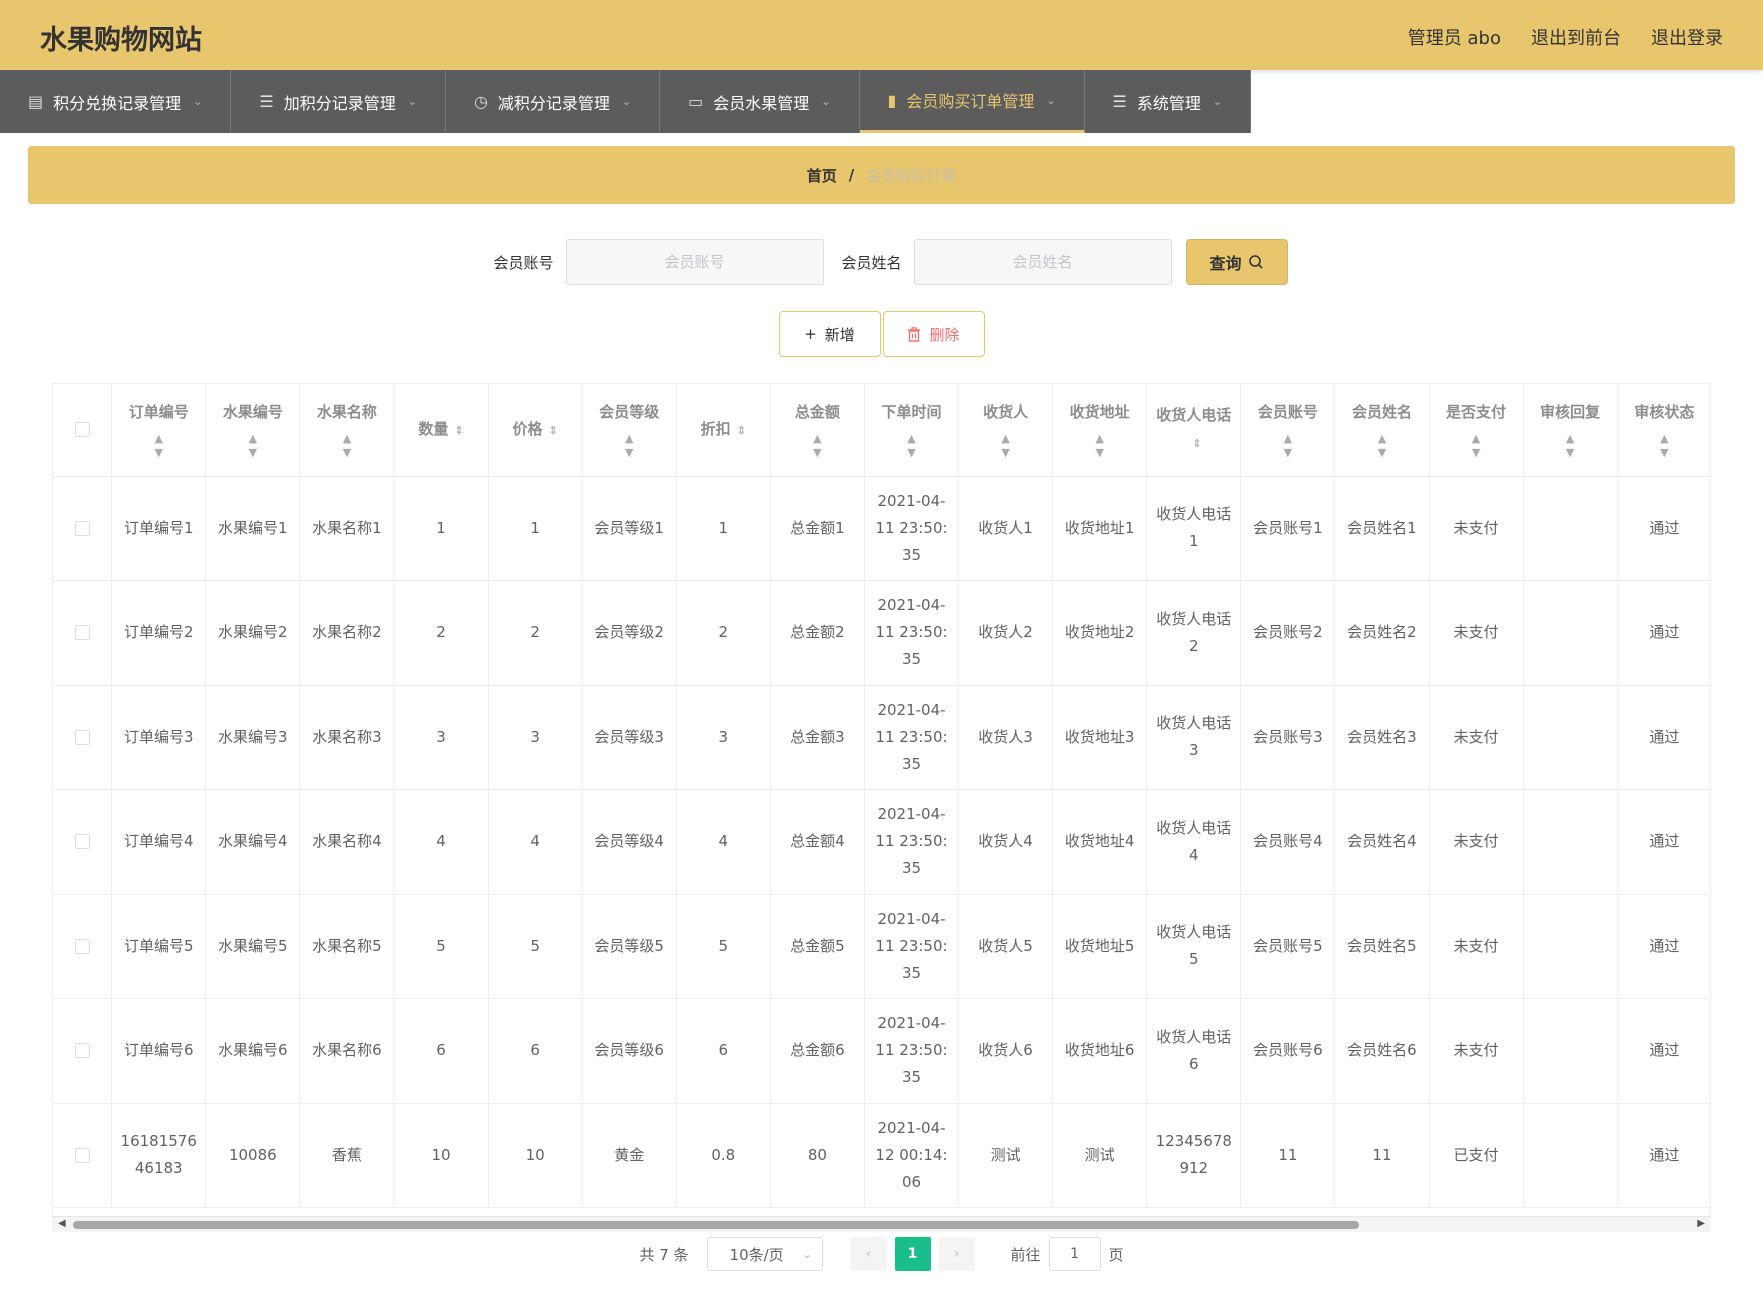 The height and width of the screenshot is (1294, 1763). Describe the element at coordinates (82, 430) in the screenshot. I see `select-all-checkbox` at that location.